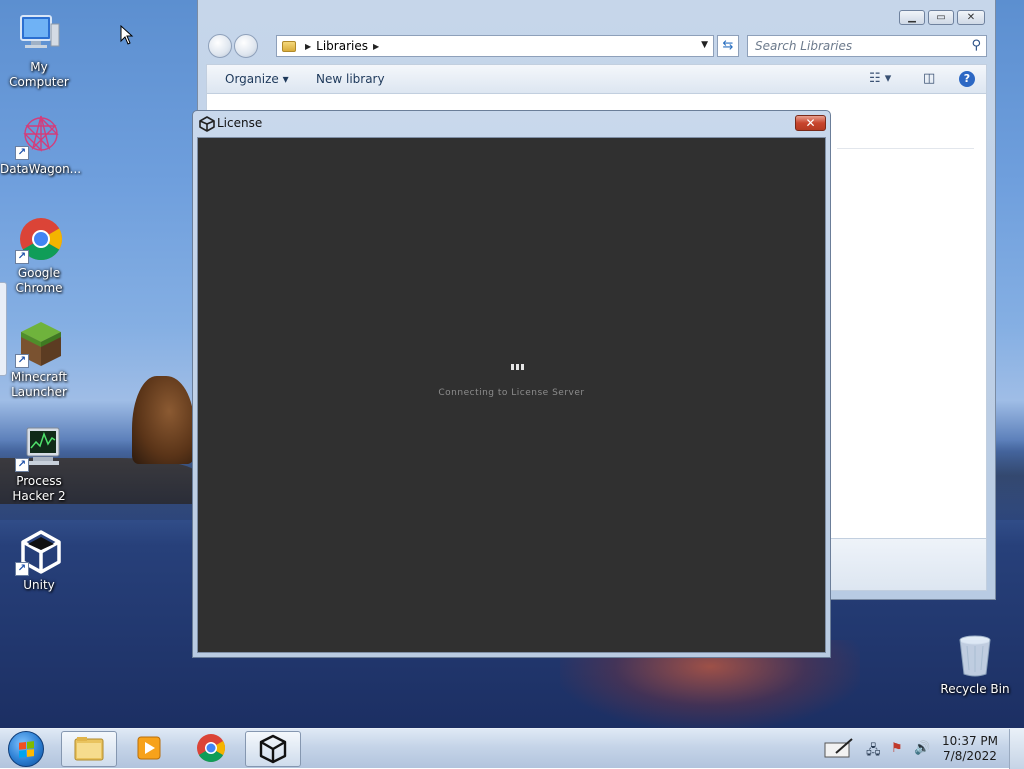 Image resolution: width=1024 pixels, height=769 pixels. What do you see at coordinates (867, 46) in the screenshot?
I see `search-input: Search Libraries ⚲` at bounding box center [867, 46].